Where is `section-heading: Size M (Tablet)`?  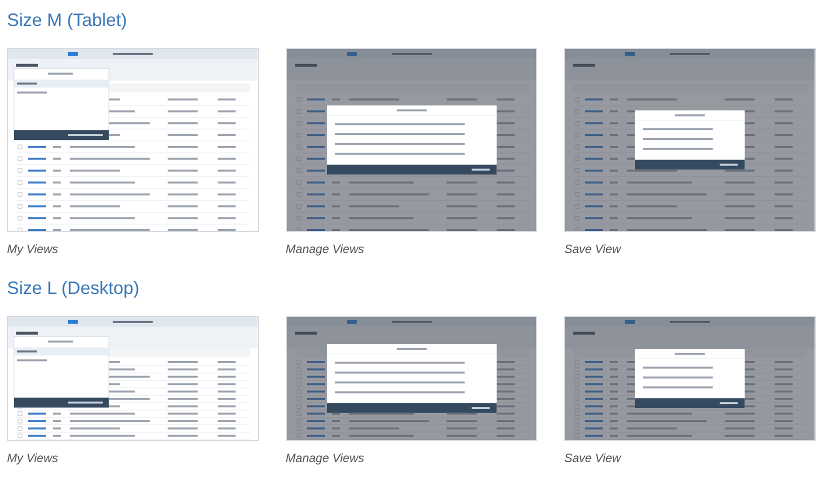
section-heading: Size M (Tablet) is located at coordinates (67, 20).